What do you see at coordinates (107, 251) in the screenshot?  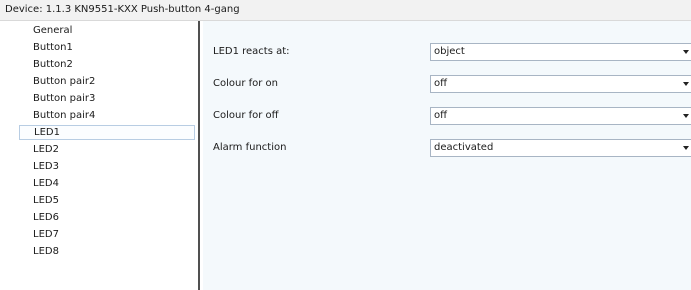 I see `sidebar-item-led8: LED8` at bounding box center [107, 251].